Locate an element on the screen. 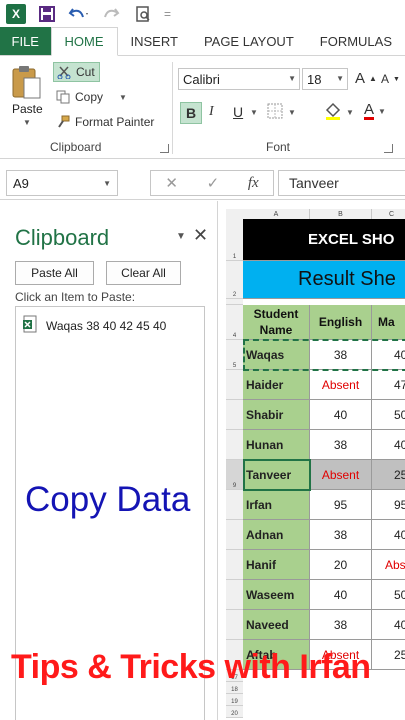 The width and height of the screenshot is (405, 720). borders-button: ▼ is located at coordinates (281, 112).